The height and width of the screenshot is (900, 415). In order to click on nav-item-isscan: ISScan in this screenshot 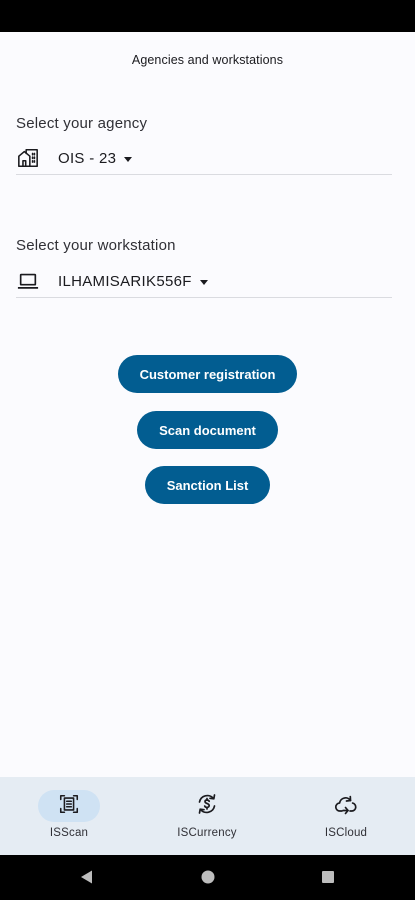, I will do `click(69, 816)`.